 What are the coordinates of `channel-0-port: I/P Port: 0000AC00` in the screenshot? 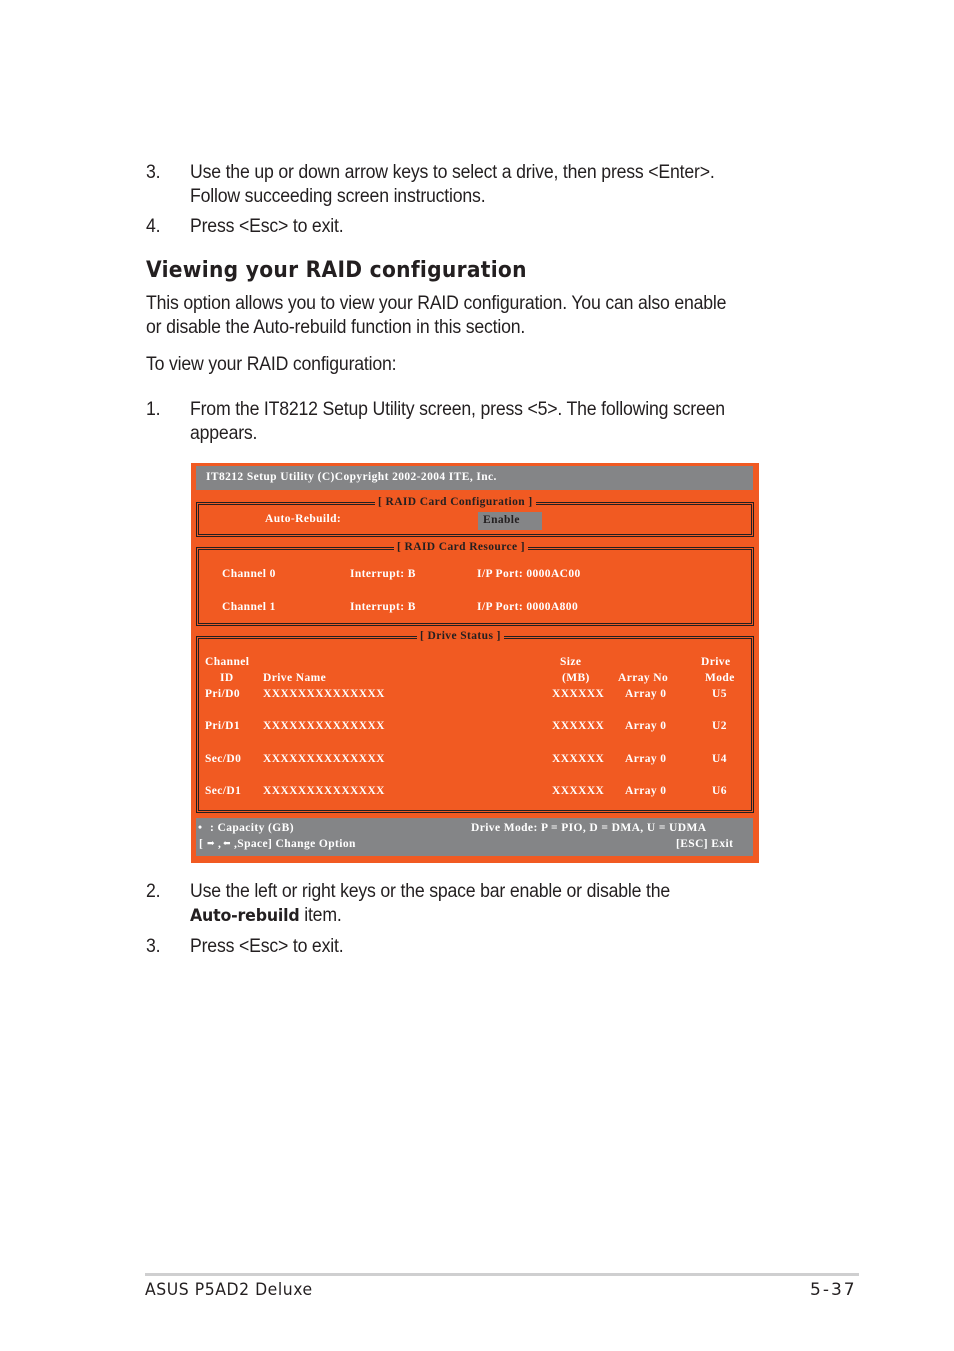 It's located at (529, 574).